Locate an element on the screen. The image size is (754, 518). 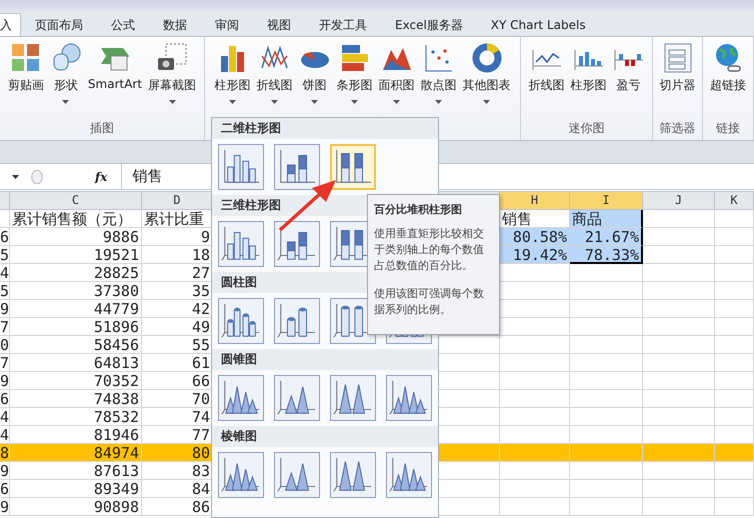
ribbon-tab: 开发工具 is located at coordinates (343, 25).